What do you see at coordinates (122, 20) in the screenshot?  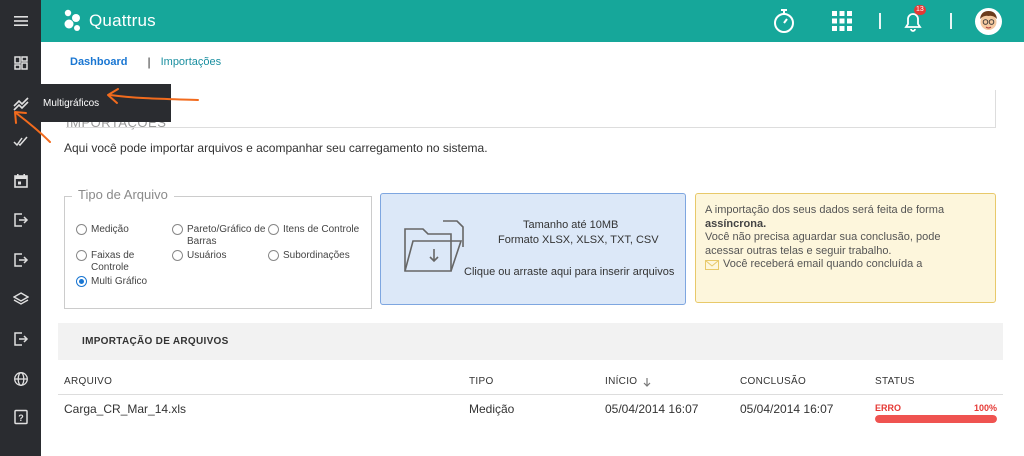 I see `app-name: Quattrus` at bounding box center [122, 20].